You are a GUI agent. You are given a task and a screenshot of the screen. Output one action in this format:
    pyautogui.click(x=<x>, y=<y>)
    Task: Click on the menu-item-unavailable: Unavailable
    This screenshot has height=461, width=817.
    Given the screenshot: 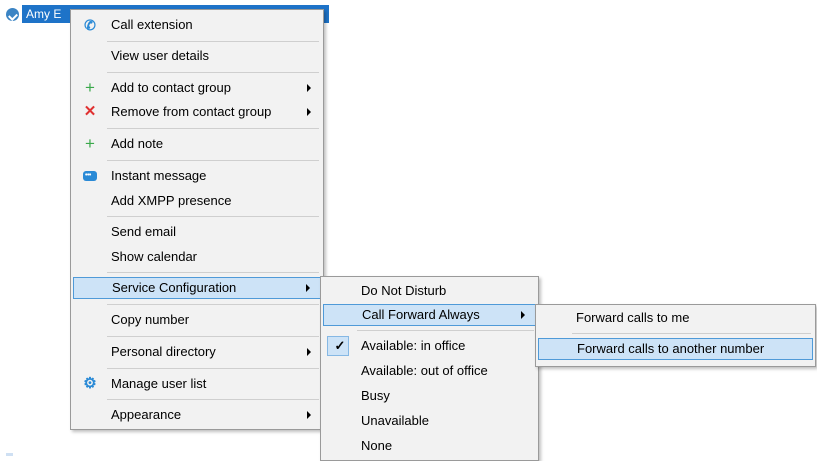 What is the action you would take?
    pyautogui.click(x=429, y=421)
    